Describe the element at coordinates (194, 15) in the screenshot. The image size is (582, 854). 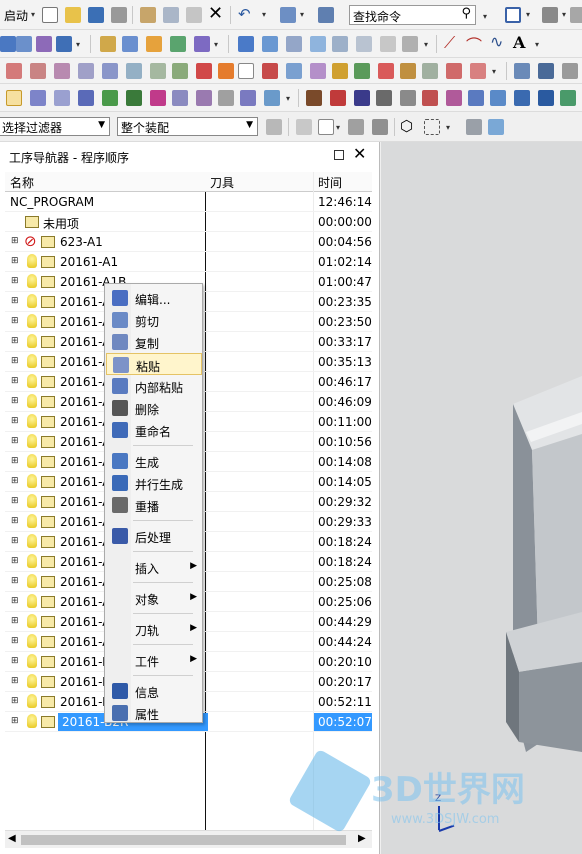
I see `paste-icon` at that location.